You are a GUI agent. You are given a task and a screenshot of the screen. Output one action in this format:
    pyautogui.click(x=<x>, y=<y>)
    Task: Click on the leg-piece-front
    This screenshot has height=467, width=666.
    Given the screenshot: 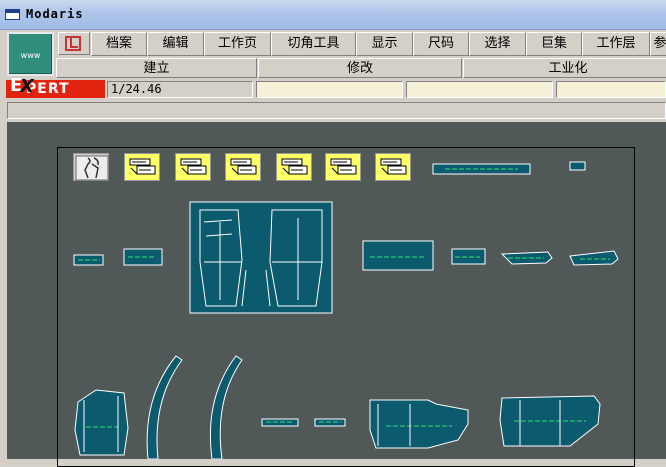 What is the action you would take?
    pyautogui.click(x=419, y=424)
    